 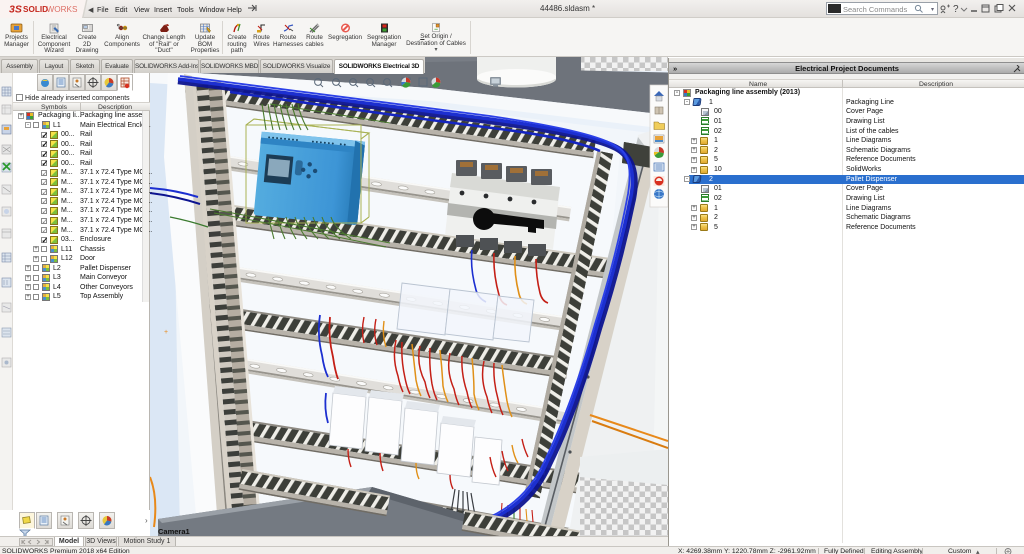 I want to click on svg-text: SOLID, so click(x=35, y=9).